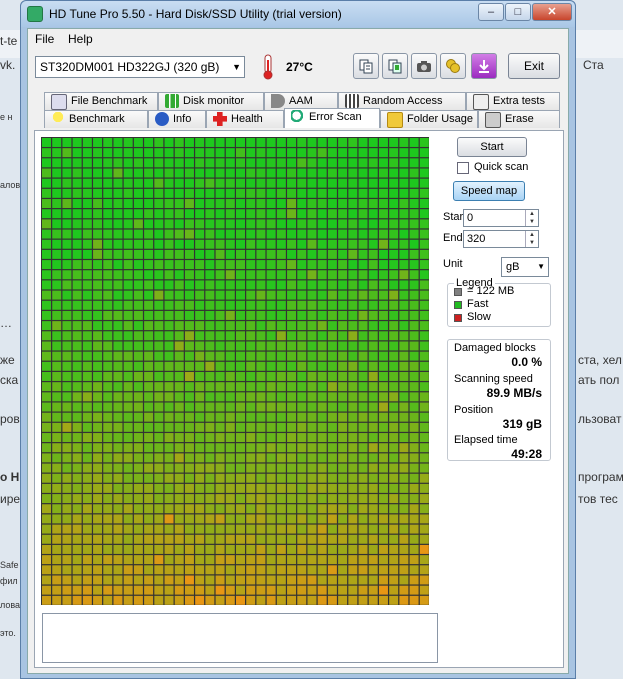 The height and width of the screenshot is (679, 623). Describe the element at coordinates (366, 66) in the screenshot. I see `copy-info-icon` at that location.